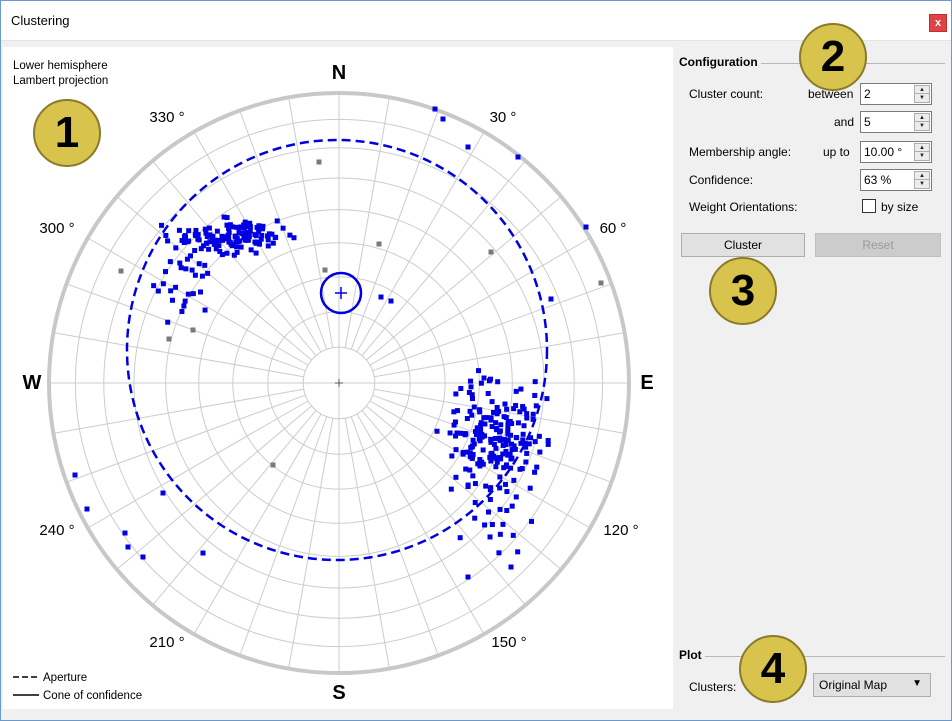 This screenshot has height=721, width=952. Describe the element at coordinates (325, 270) in the screenshot. I see `outlier-point` at that location.